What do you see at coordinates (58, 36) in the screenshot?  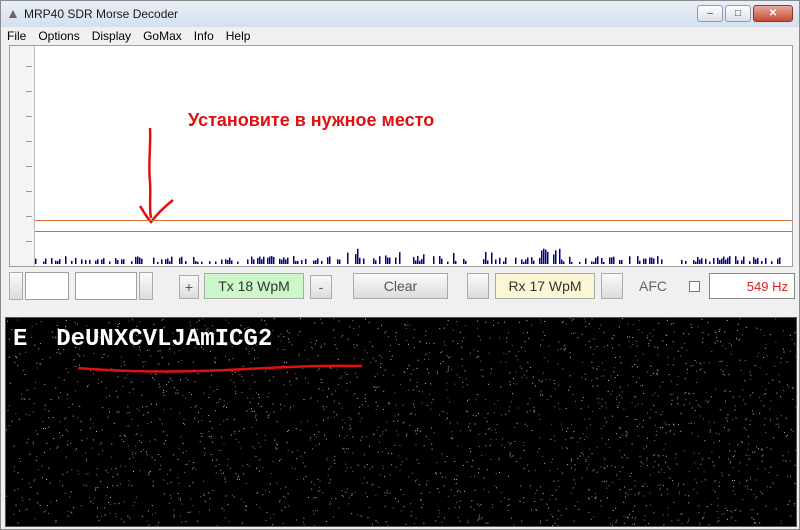 I see `menu-options: Options` at bounding box center [58, 36].